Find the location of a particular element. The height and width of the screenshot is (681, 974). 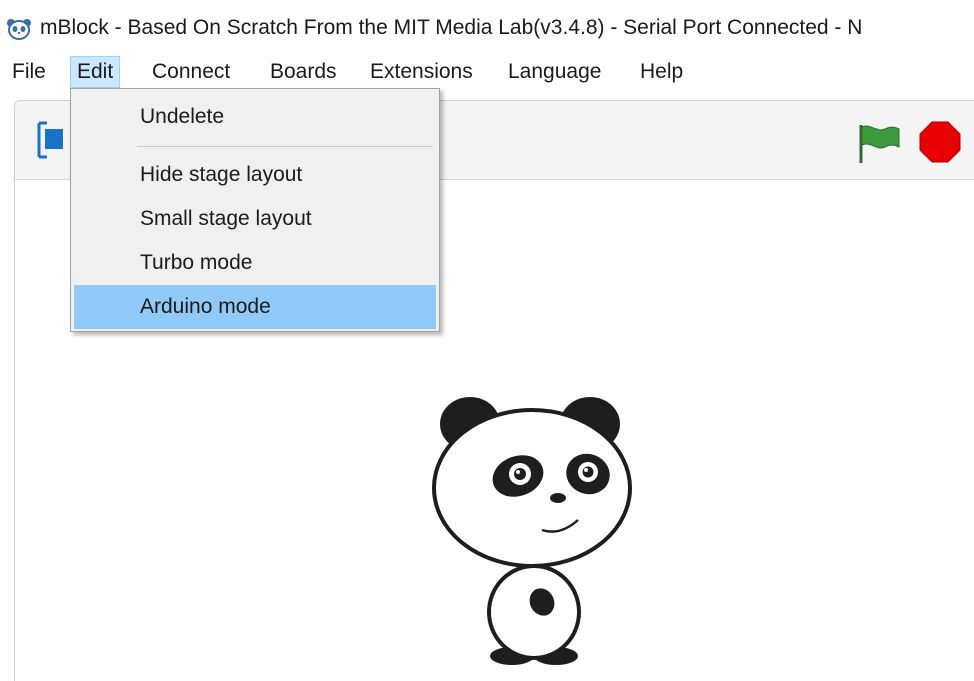

menu-connect: Connect is located at coordinates (191, 72).